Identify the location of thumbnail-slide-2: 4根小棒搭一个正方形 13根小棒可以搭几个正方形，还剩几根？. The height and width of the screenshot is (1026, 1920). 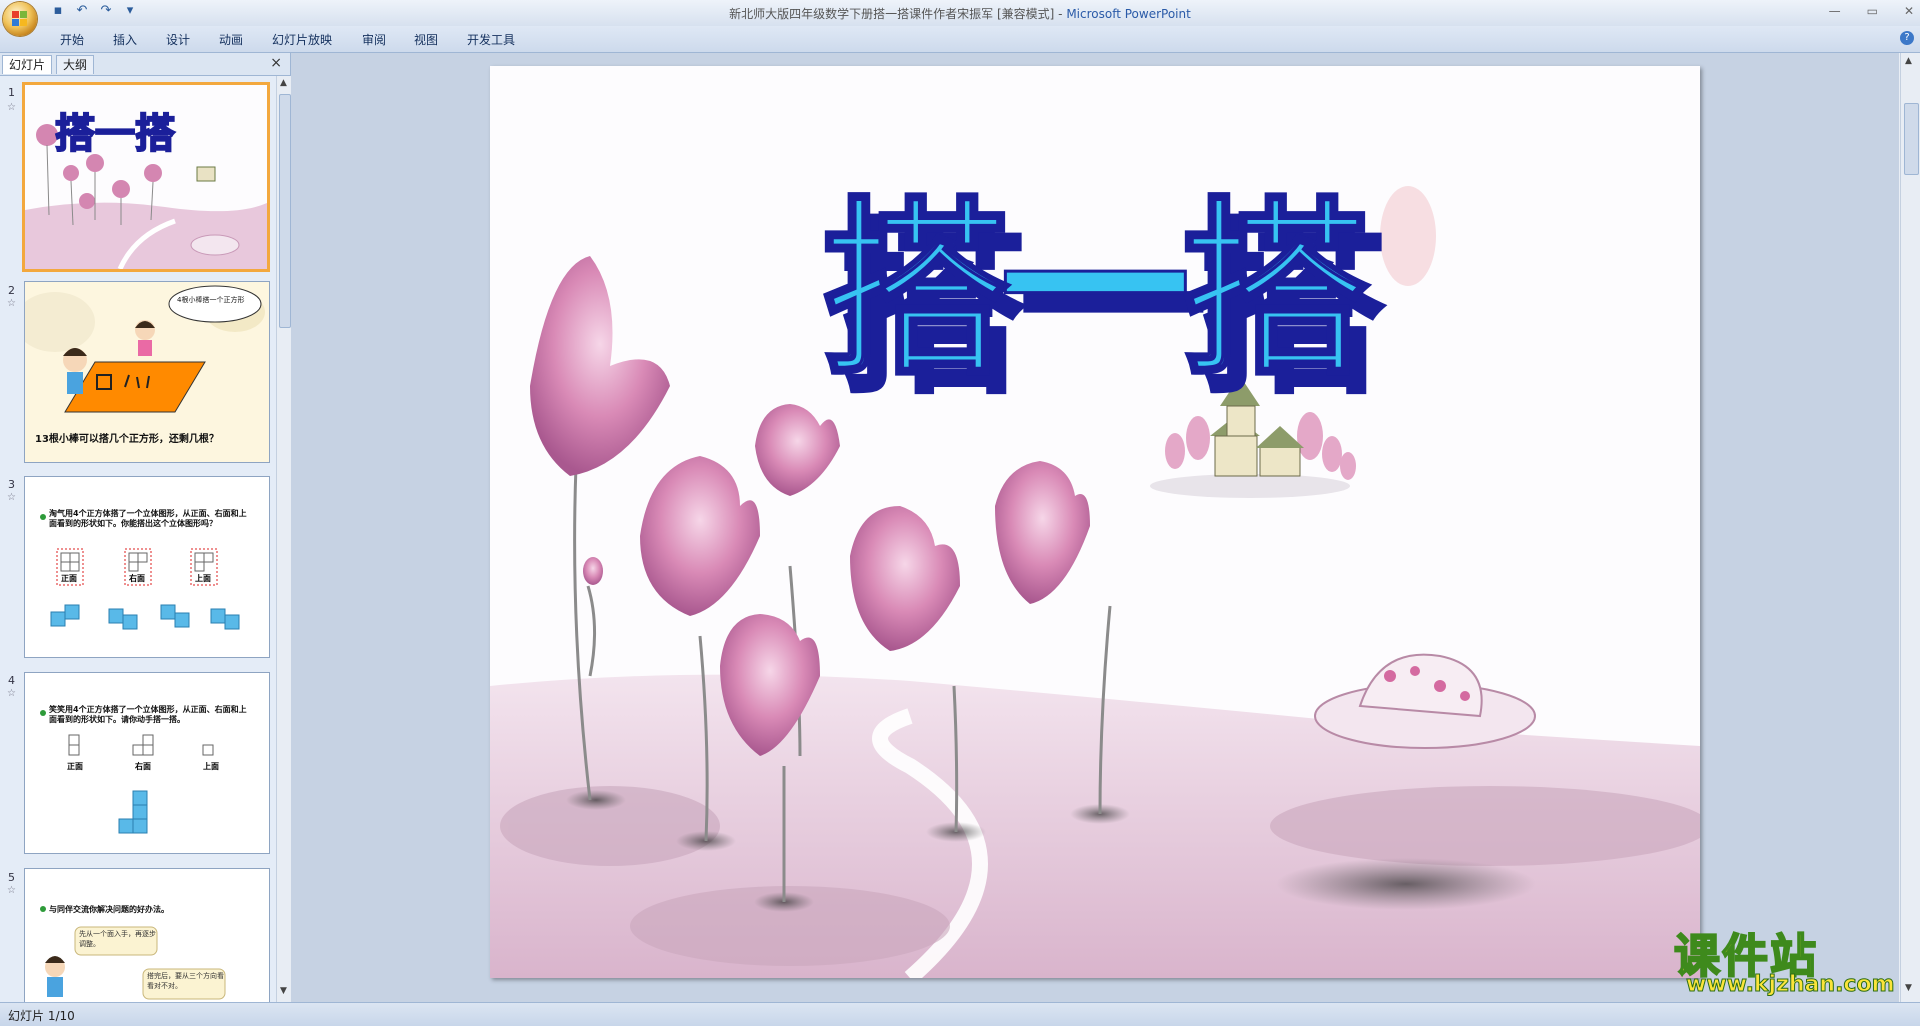
(147, 372).